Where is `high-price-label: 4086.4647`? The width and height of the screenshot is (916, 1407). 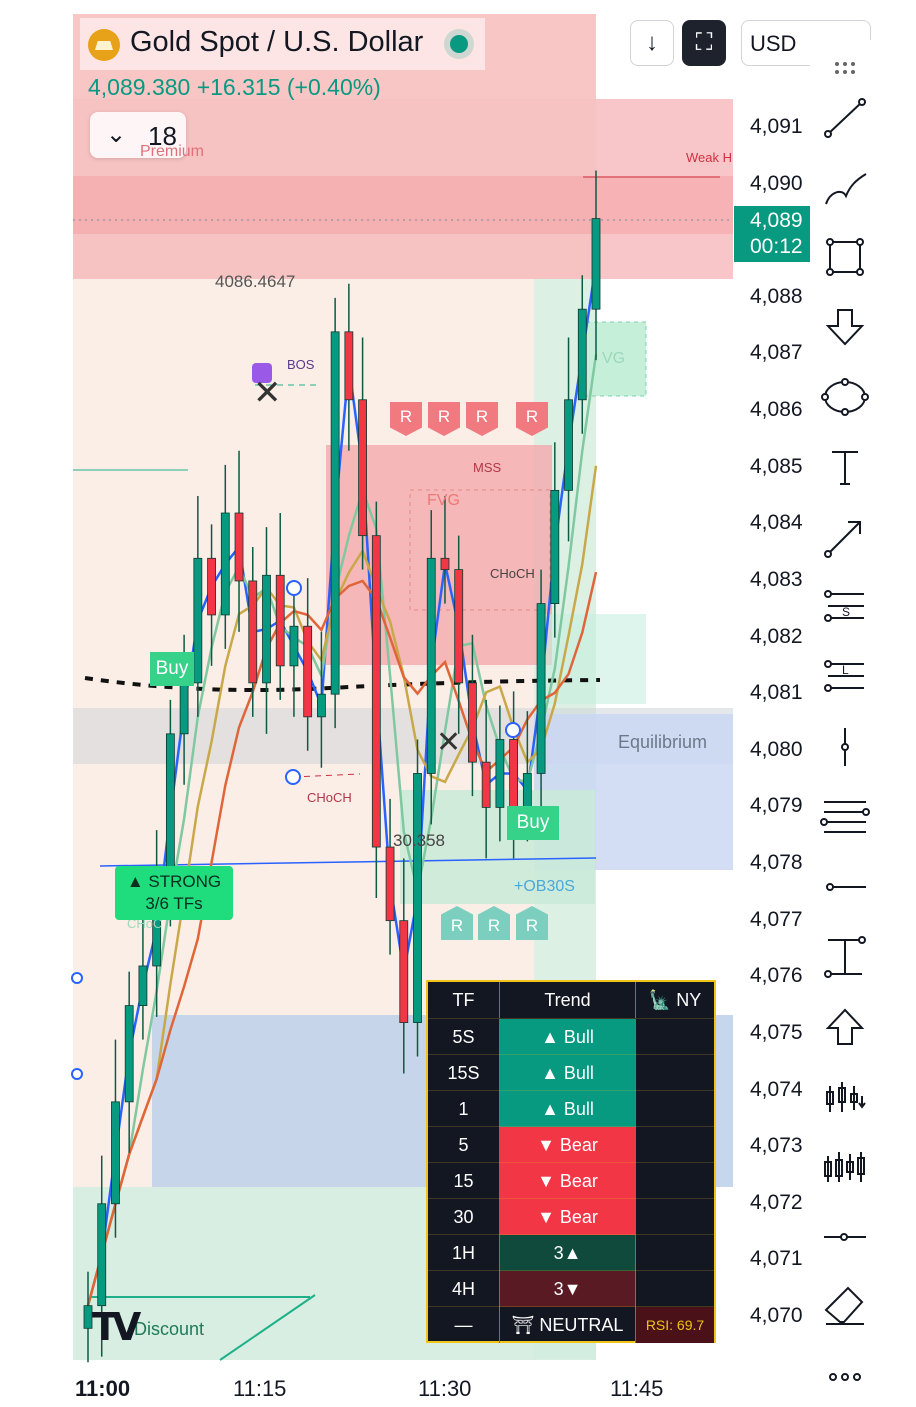 high-price-label: 4086.4647 is located at coordinates (255, 281).